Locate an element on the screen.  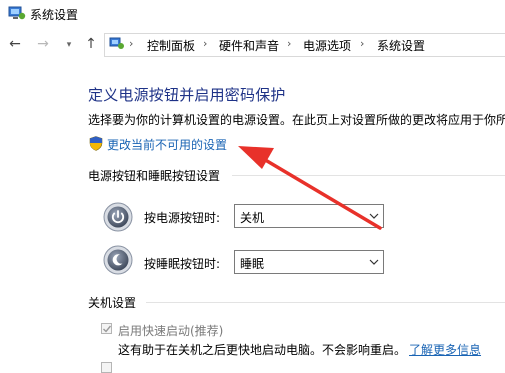
address-bar: › 控制面板 › 硬件和声音 › 电源选项 › 系统设置 is located at coordinates (304, 45).